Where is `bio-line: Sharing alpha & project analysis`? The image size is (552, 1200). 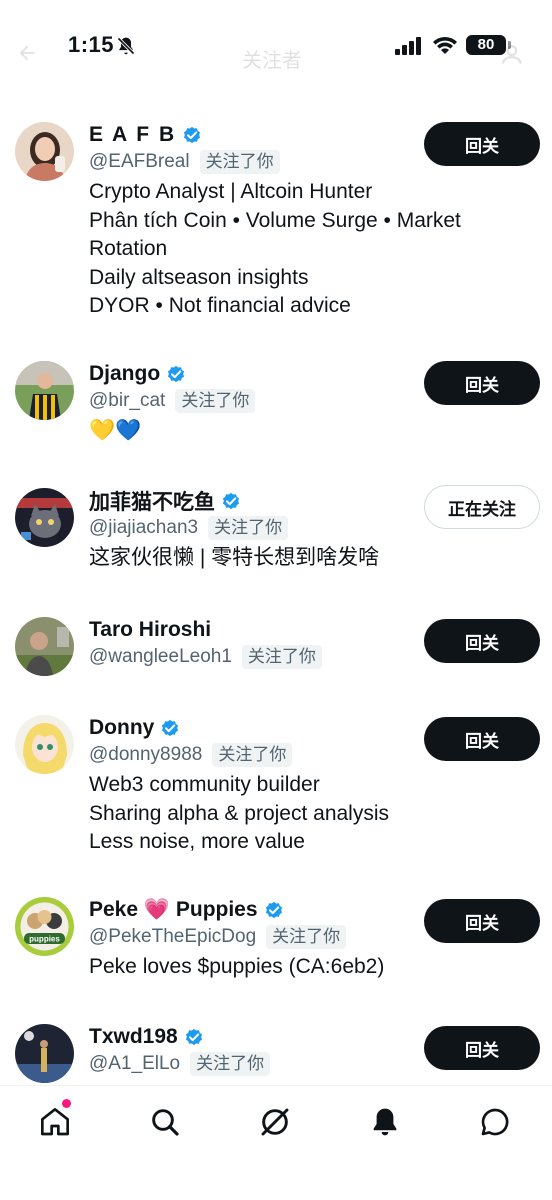 bio-line: Sharing alpha & project analysis is located at coordinates (239, 813).